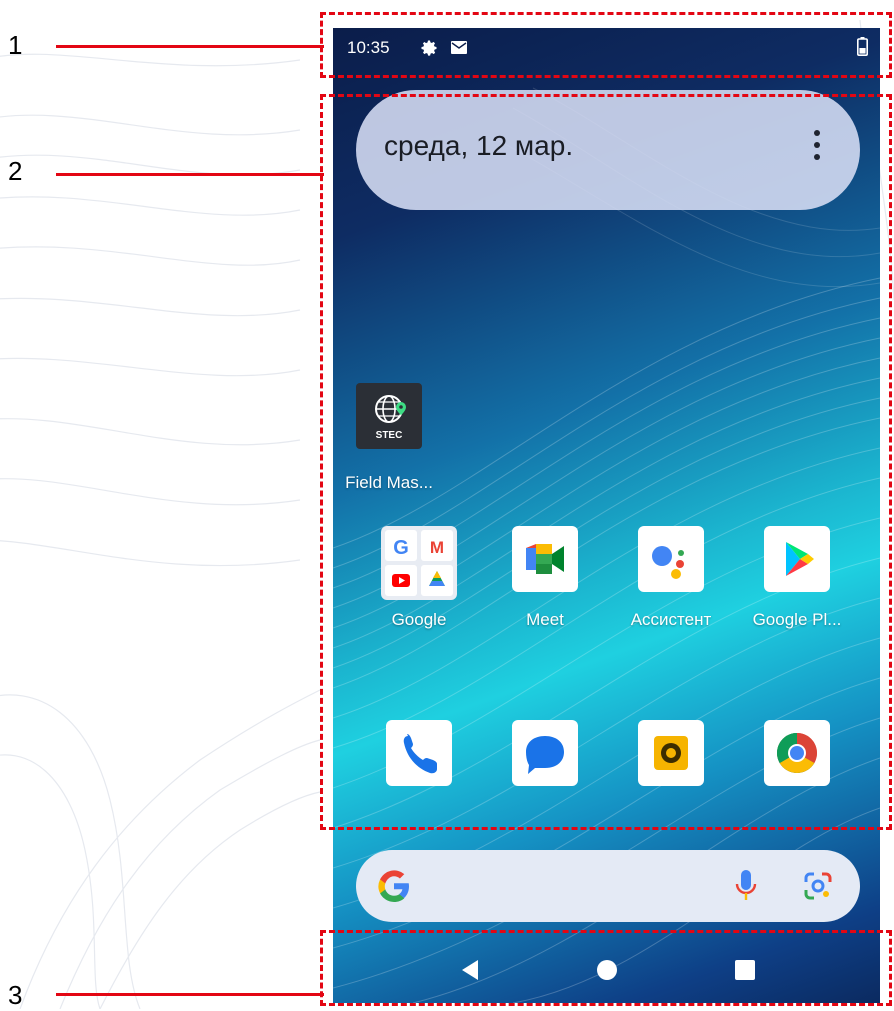 This screenshot has height=1011, width=894. Describe the element at coordinates (608, 886) in the screenshot. I see `google-search-bar` at that location.